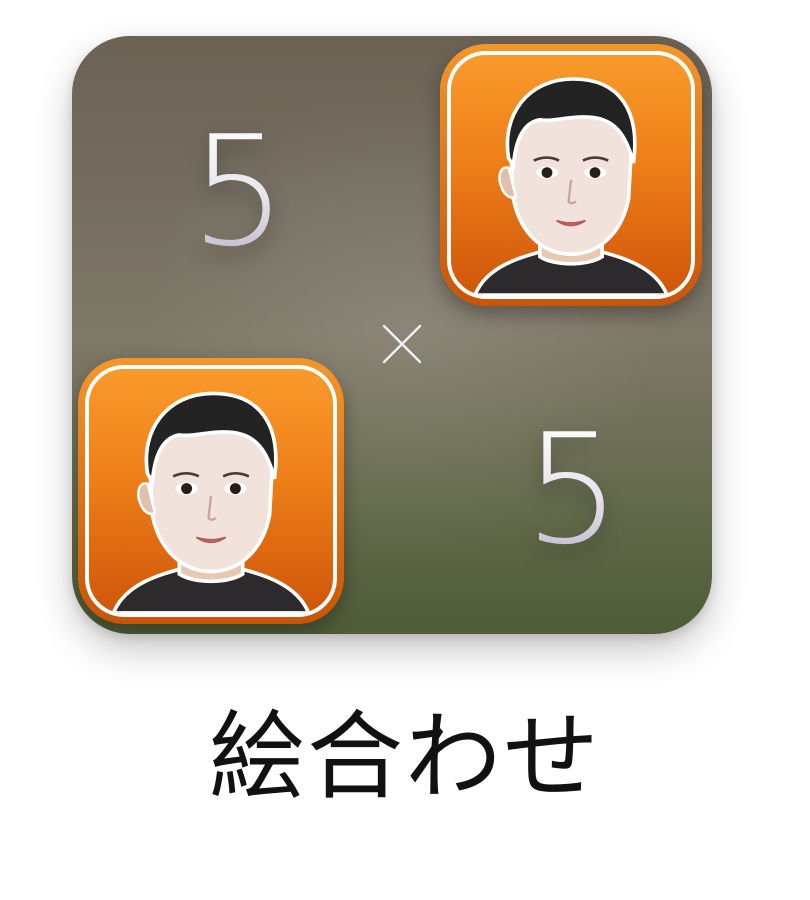 Image resolution: width=810 pixels, height=900 pixels. Describe the element at coordinates (238, 191) in the screenshot. I see `multiplicand-number: 5` at that location.